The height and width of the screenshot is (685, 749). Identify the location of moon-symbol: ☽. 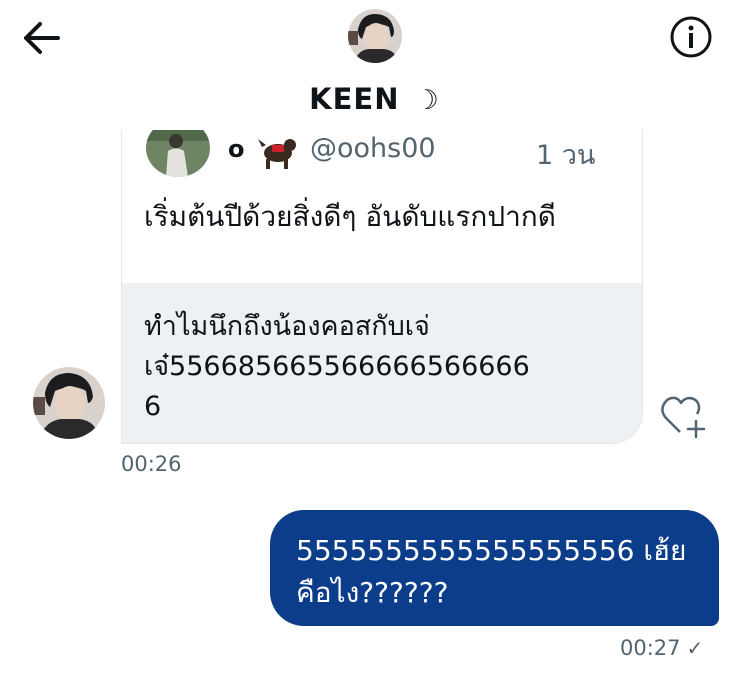
(427, 100).